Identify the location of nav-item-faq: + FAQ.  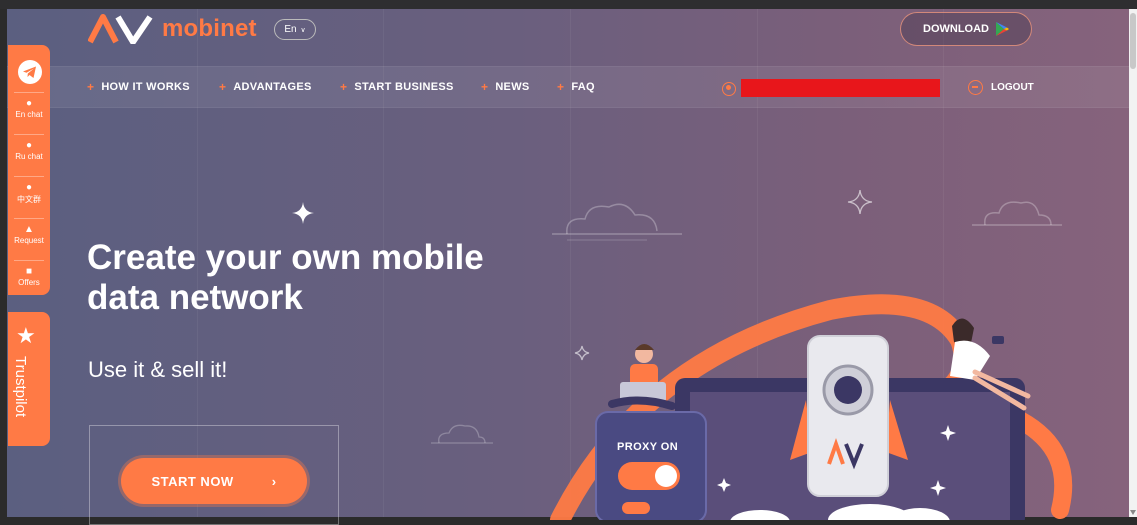
(576, 87).